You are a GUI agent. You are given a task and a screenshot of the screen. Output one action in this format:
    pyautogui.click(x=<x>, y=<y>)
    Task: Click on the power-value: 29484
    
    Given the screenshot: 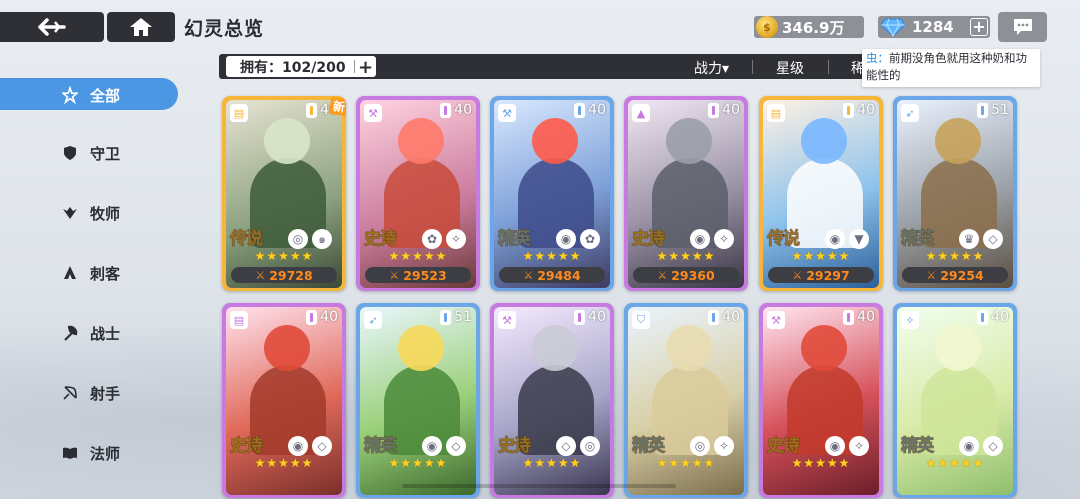 What is the action you would take?
    pyautogui.click(x=559, y=275)
    